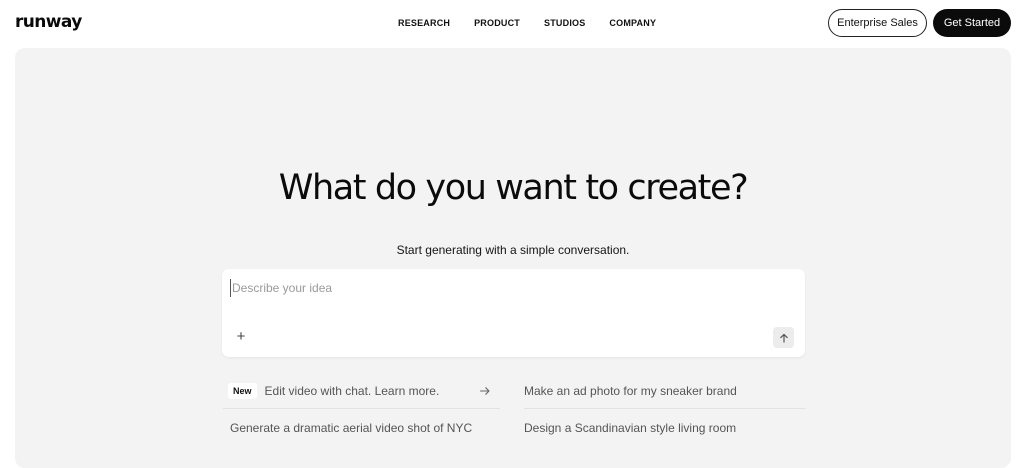 The height and width of the screenshot is (468, 1024). What do you see at coordinates (513, 188) in the screenshot?
I see `hero-headline: What do you want to create?` at bounding box center [513, 188].